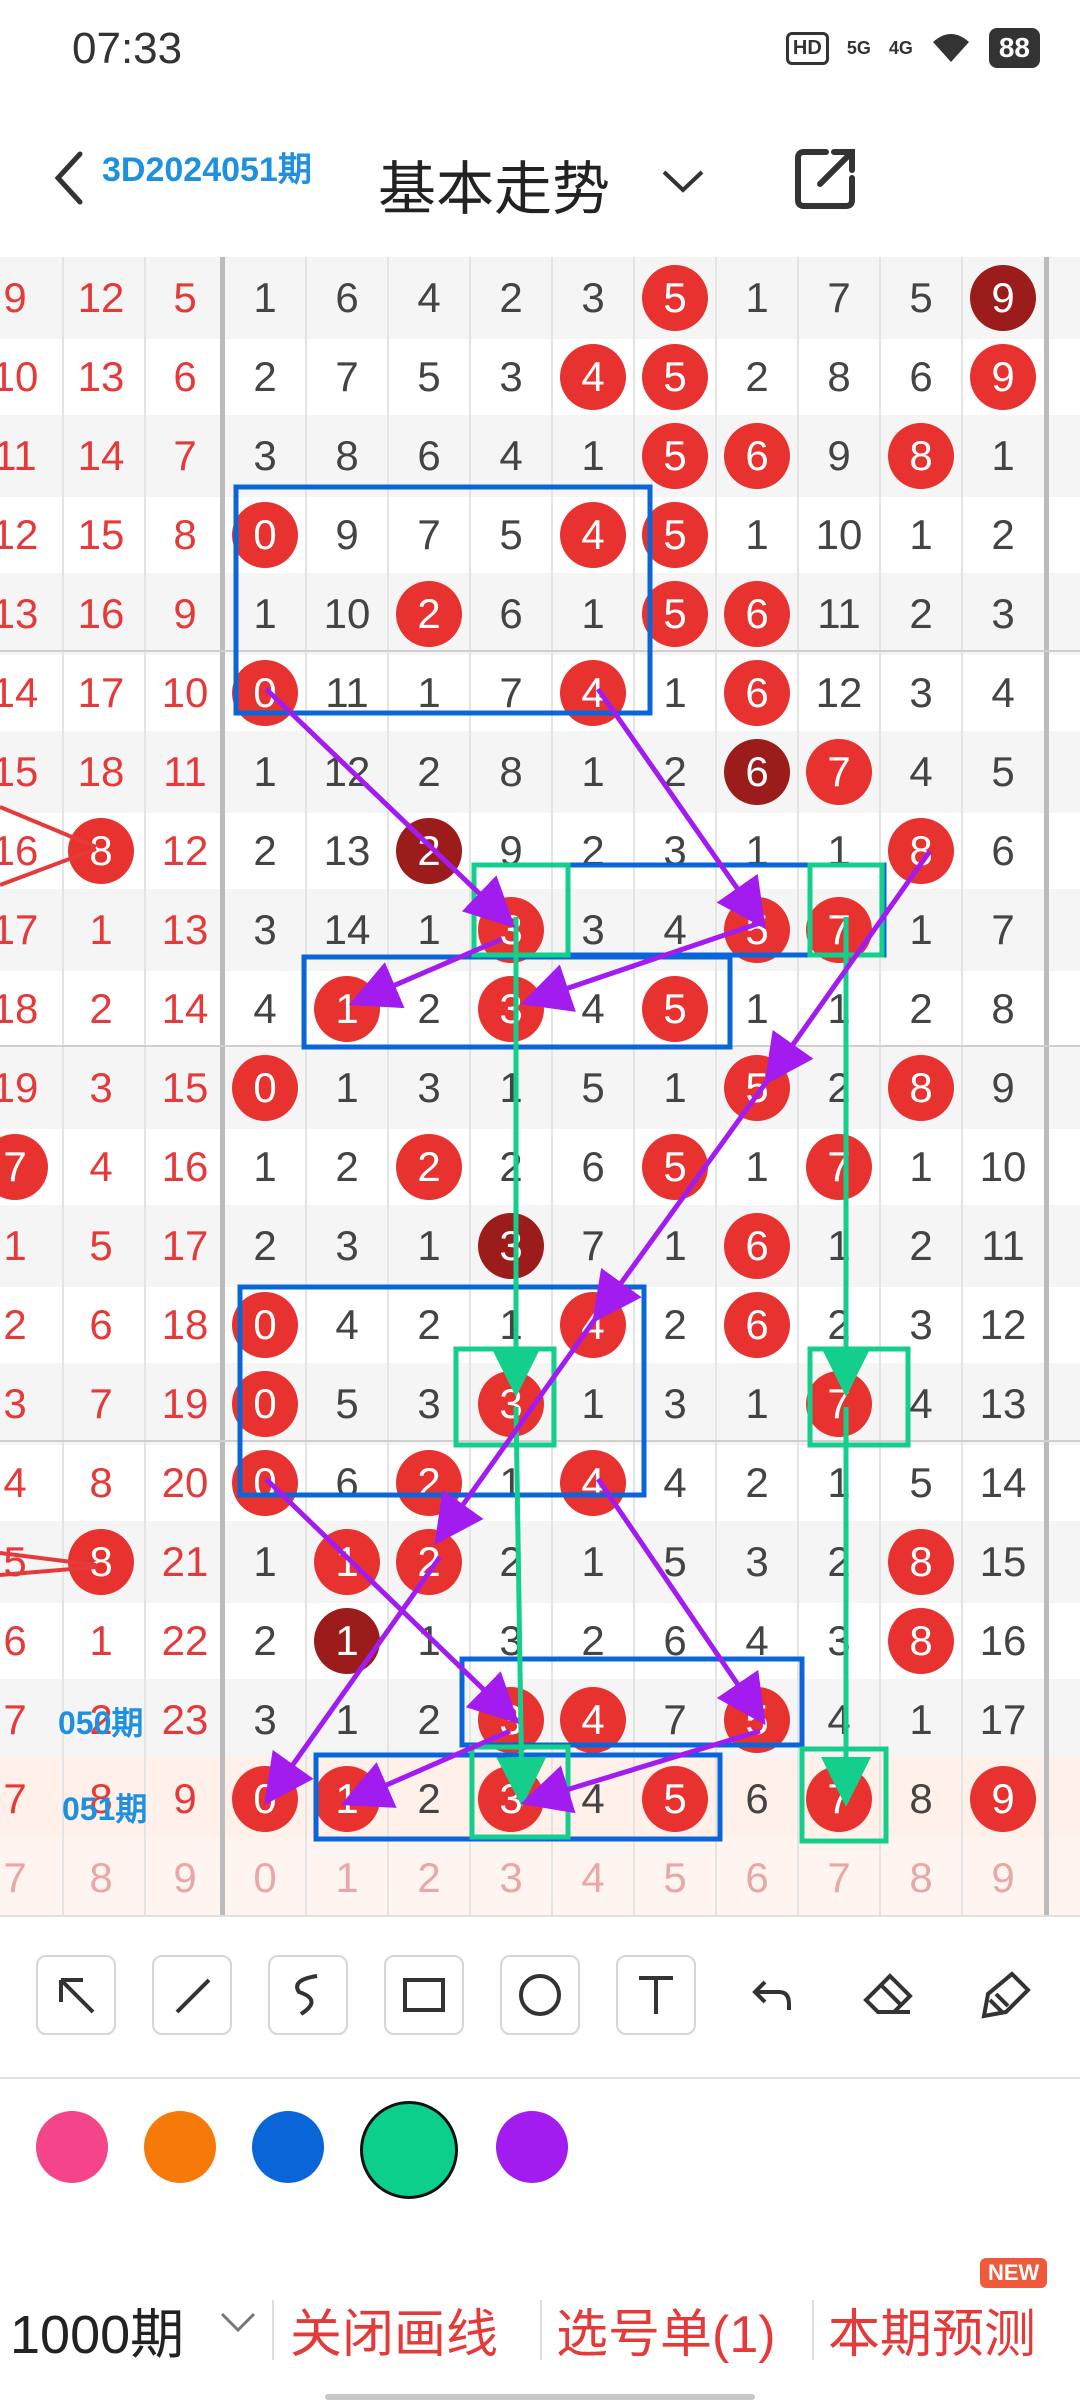  Describe the element at coordinates (932, 2329) in the screenshot. I see `predict-button: 本期预测` at that location.